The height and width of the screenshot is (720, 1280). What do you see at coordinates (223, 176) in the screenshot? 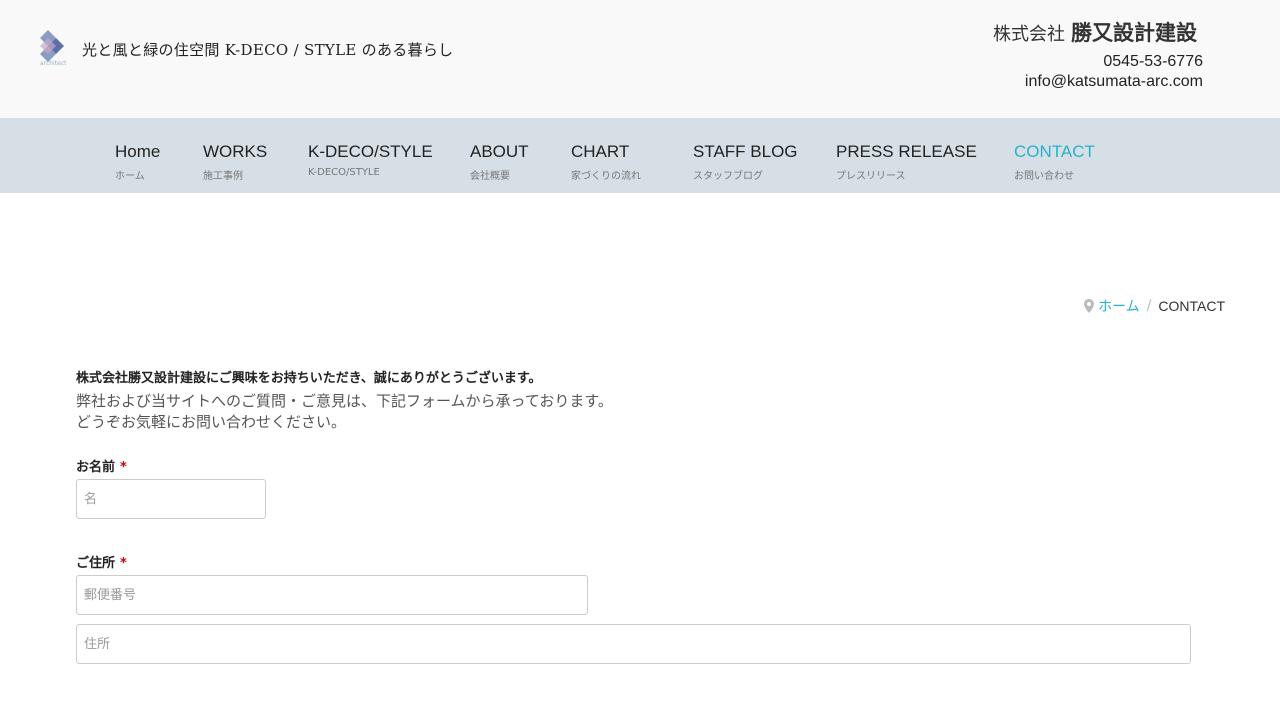
I see `nav-sublabel: 施工事例` at bounding box center [223, 176].